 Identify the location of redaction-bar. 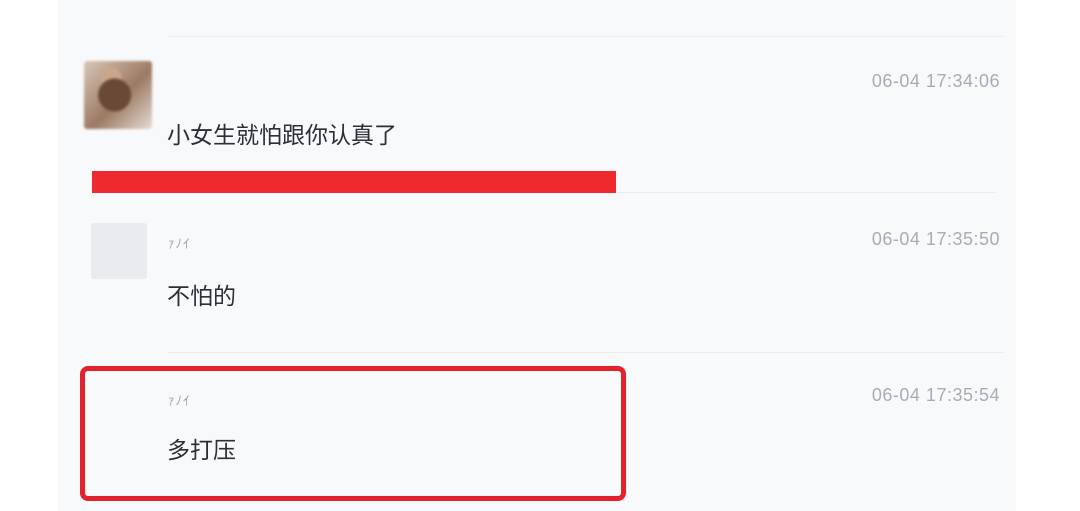
(354, 182).